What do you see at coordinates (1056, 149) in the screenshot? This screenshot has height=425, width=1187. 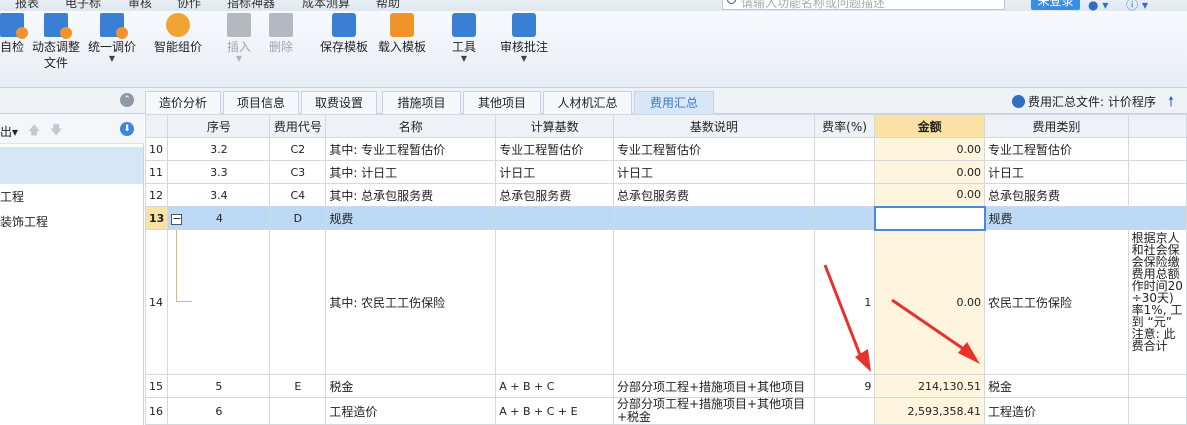 I see `cell-category: 专业工程暂估价` at bounding box center [1056, 149].